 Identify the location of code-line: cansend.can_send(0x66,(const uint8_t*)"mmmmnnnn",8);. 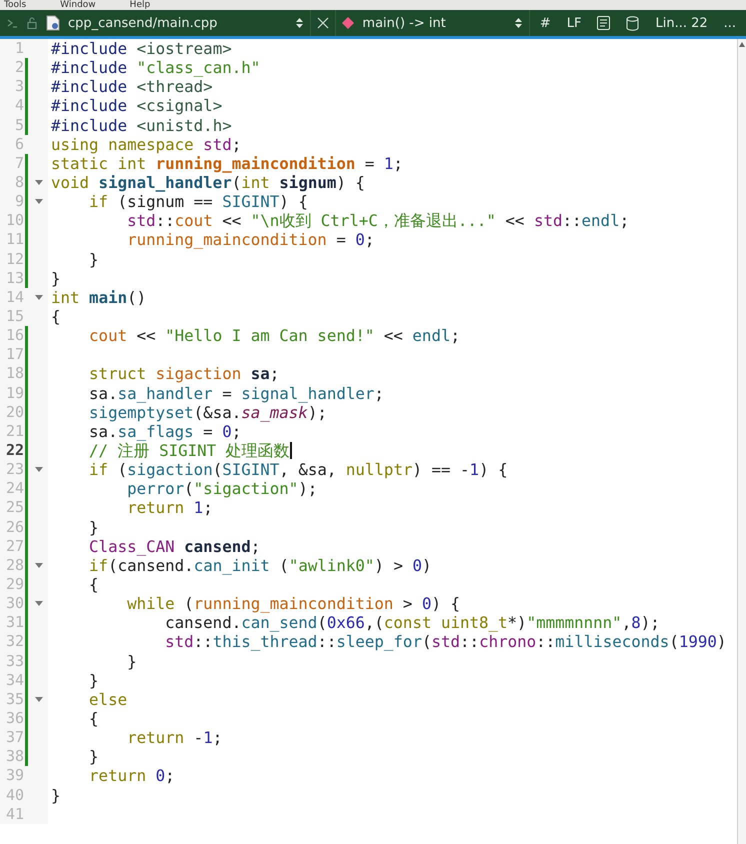
(412, 622).